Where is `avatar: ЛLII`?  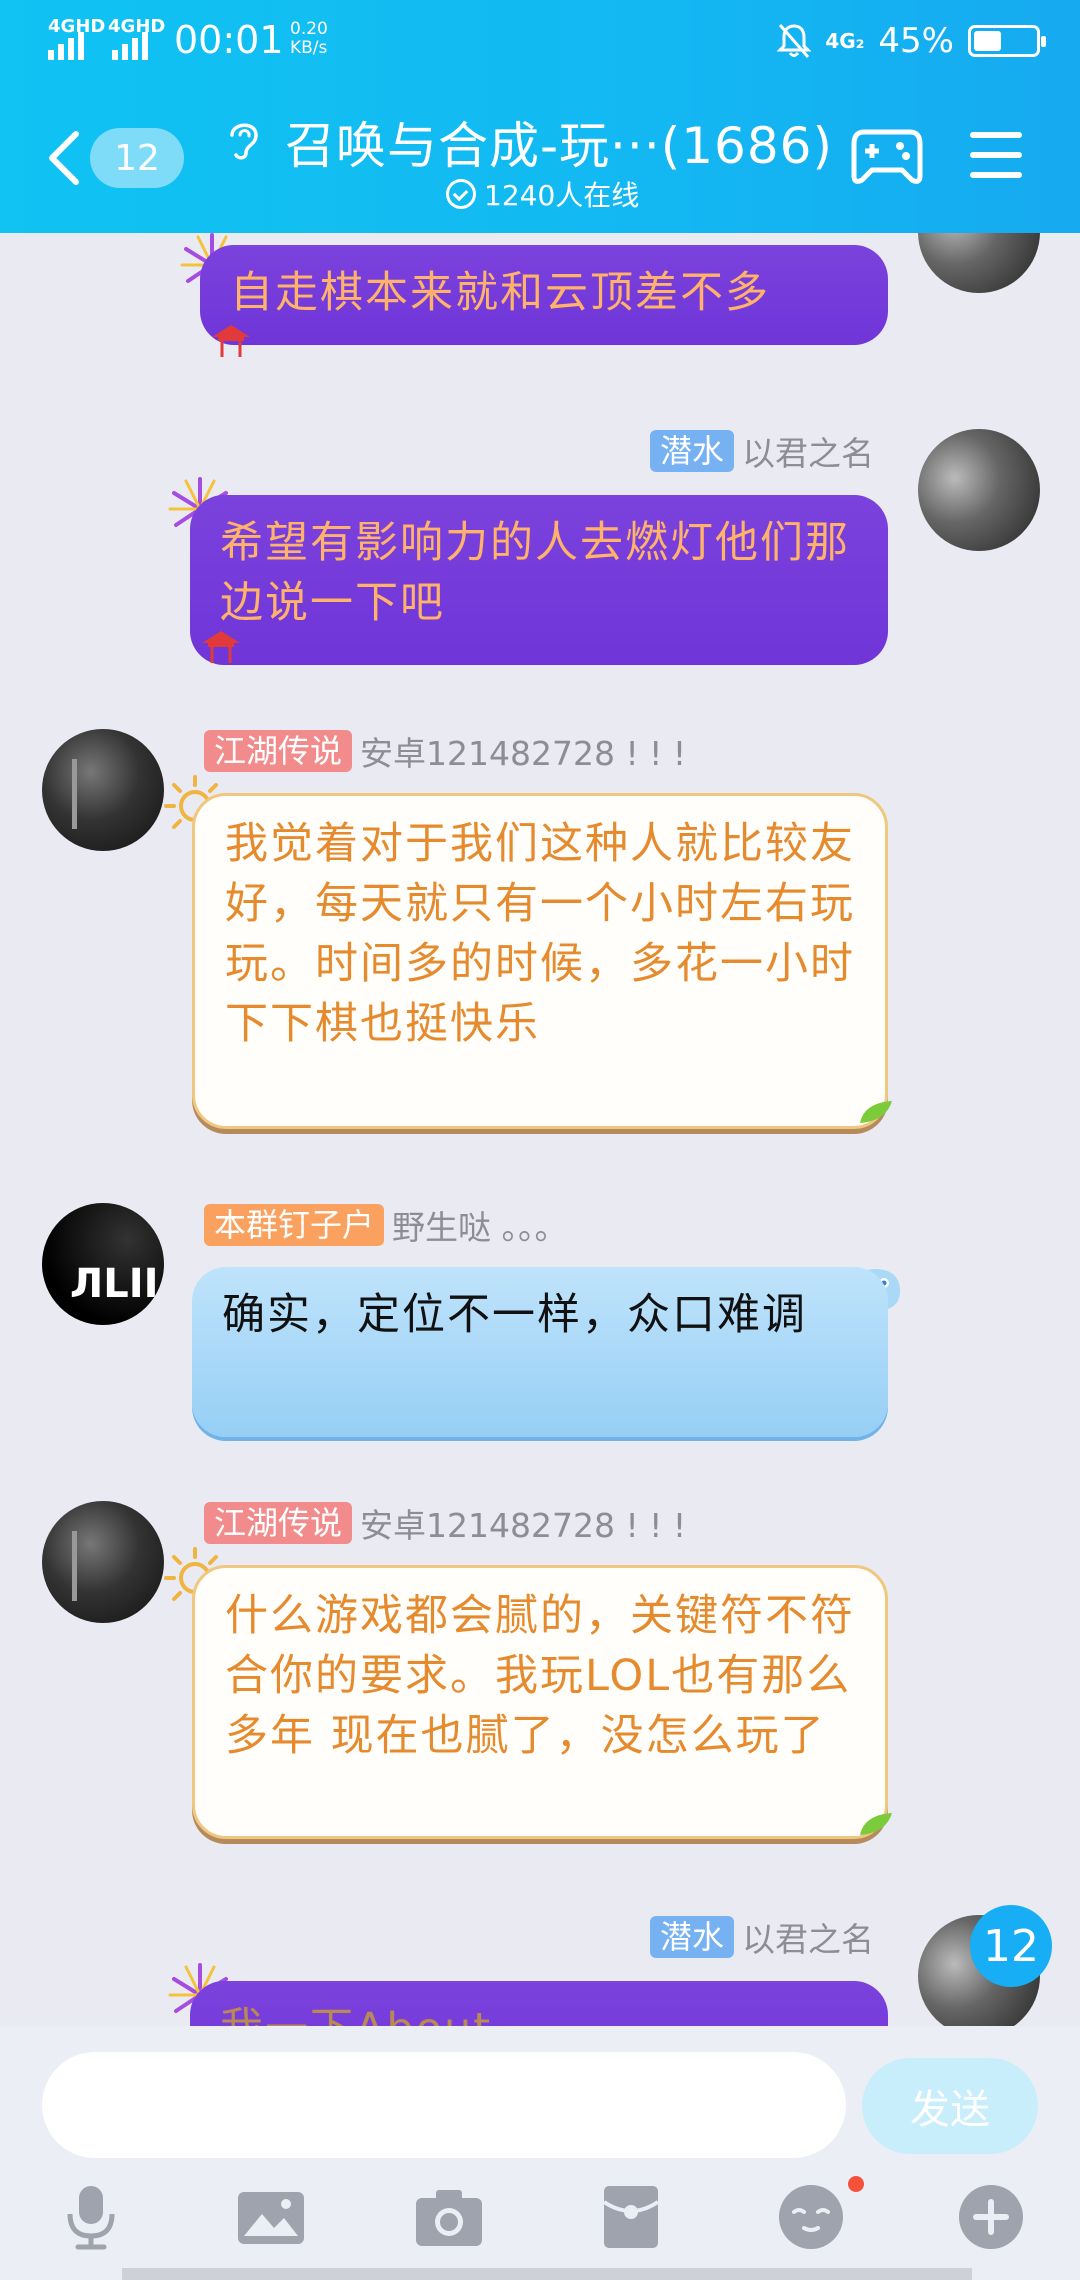 avatar: ЛLII is located at coordinates (103, 1264).